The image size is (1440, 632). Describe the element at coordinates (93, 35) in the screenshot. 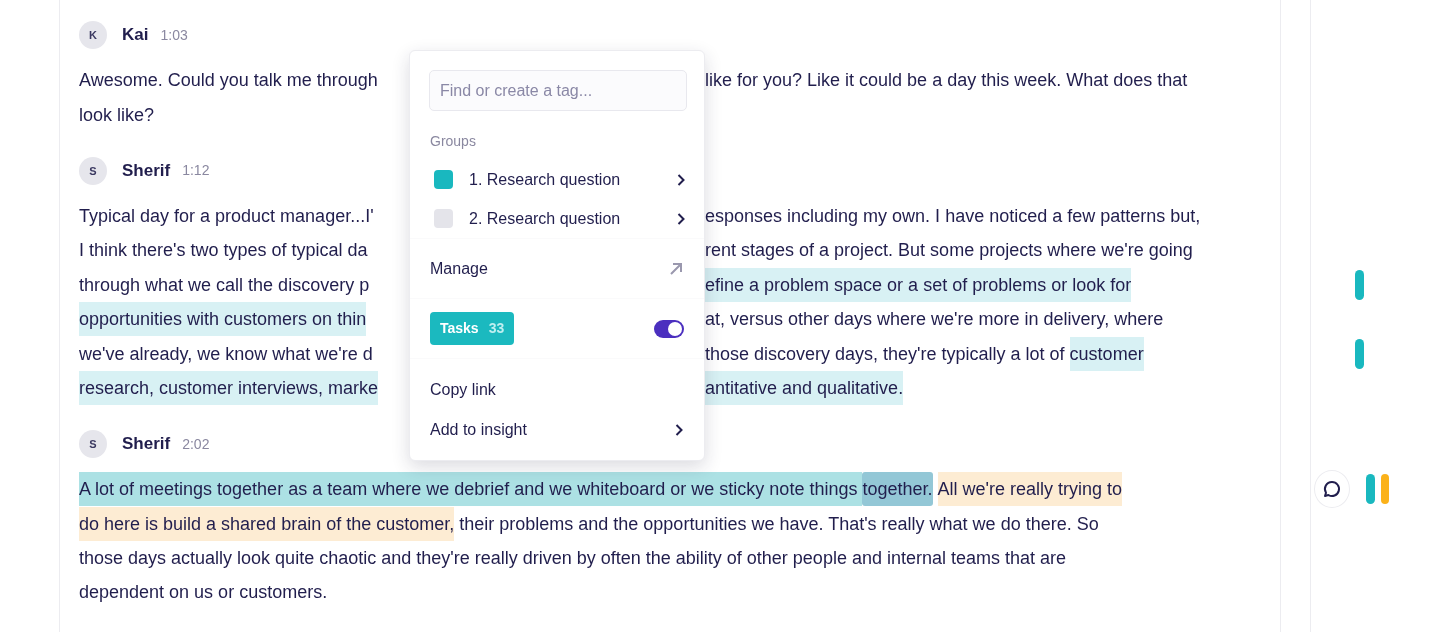

I see `avatar: K` at that location.